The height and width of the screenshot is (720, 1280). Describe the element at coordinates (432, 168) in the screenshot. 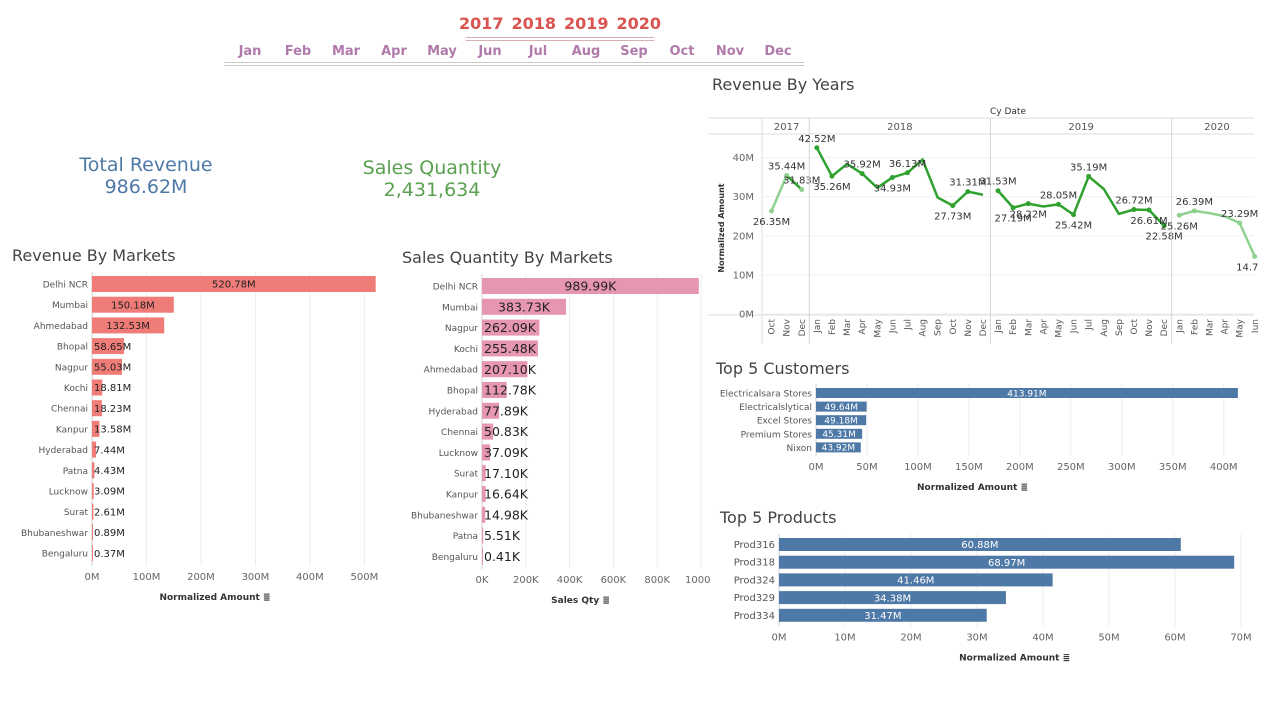

I see `kpi-sales-quantity-label: Sales Quantity` at that location.